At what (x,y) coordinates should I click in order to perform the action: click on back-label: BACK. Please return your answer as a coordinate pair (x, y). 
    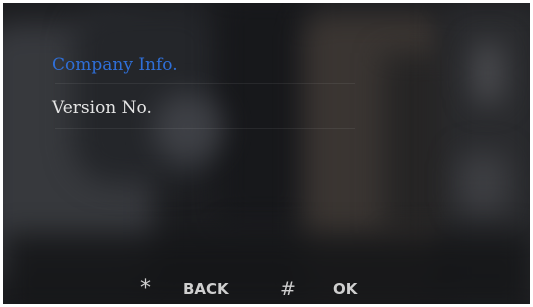
    Looking at the image, I should click on (206, 289).